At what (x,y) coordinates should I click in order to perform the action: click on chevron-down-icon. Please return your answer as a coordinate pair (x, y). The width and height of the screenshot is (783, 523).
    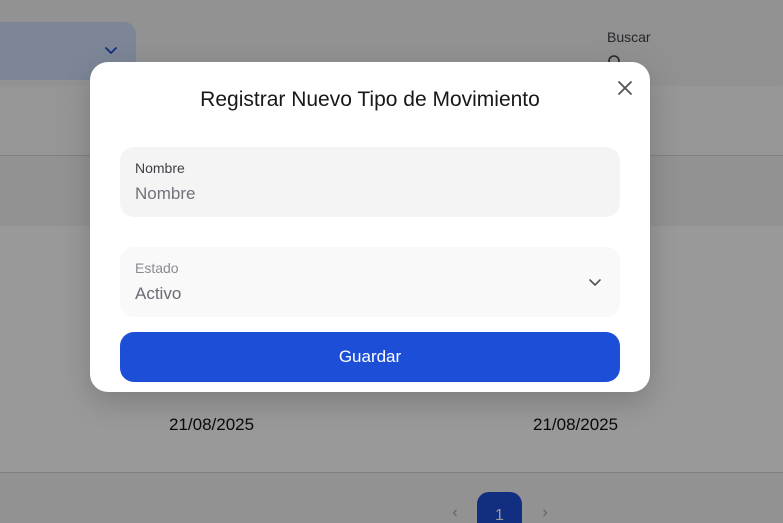
    Looking at the image, I should click on (595, 282).